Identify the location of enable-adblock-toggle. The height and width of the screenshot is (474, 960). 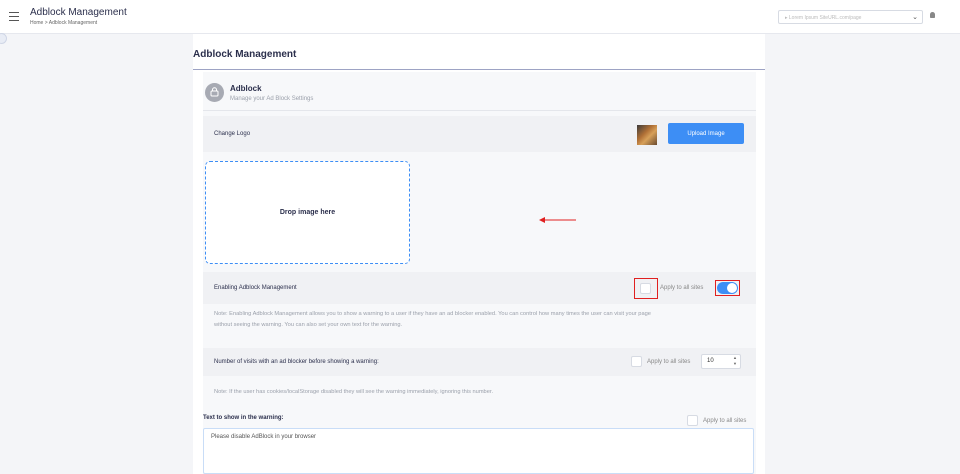
(727, 288).